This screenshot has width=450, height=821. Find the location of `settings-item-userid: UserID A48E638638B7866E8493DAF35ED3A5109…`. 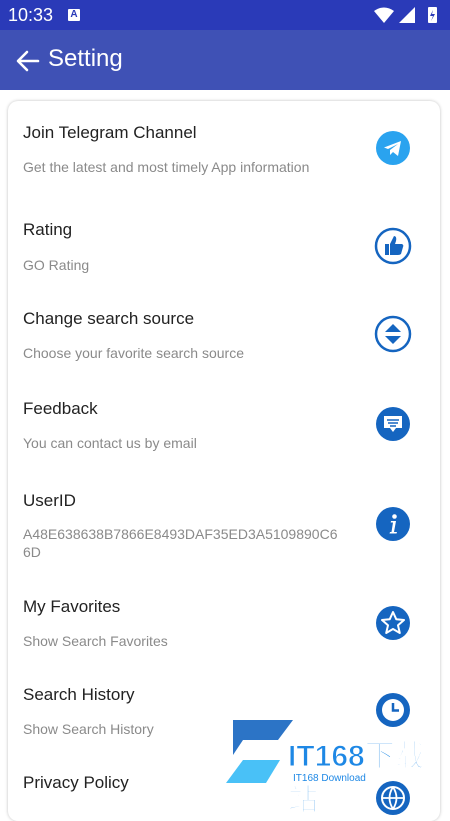

settings-item-userid: UserID A48E638638B7866E8493DAF35ED3A5109… is located at coordinates (224, 521).